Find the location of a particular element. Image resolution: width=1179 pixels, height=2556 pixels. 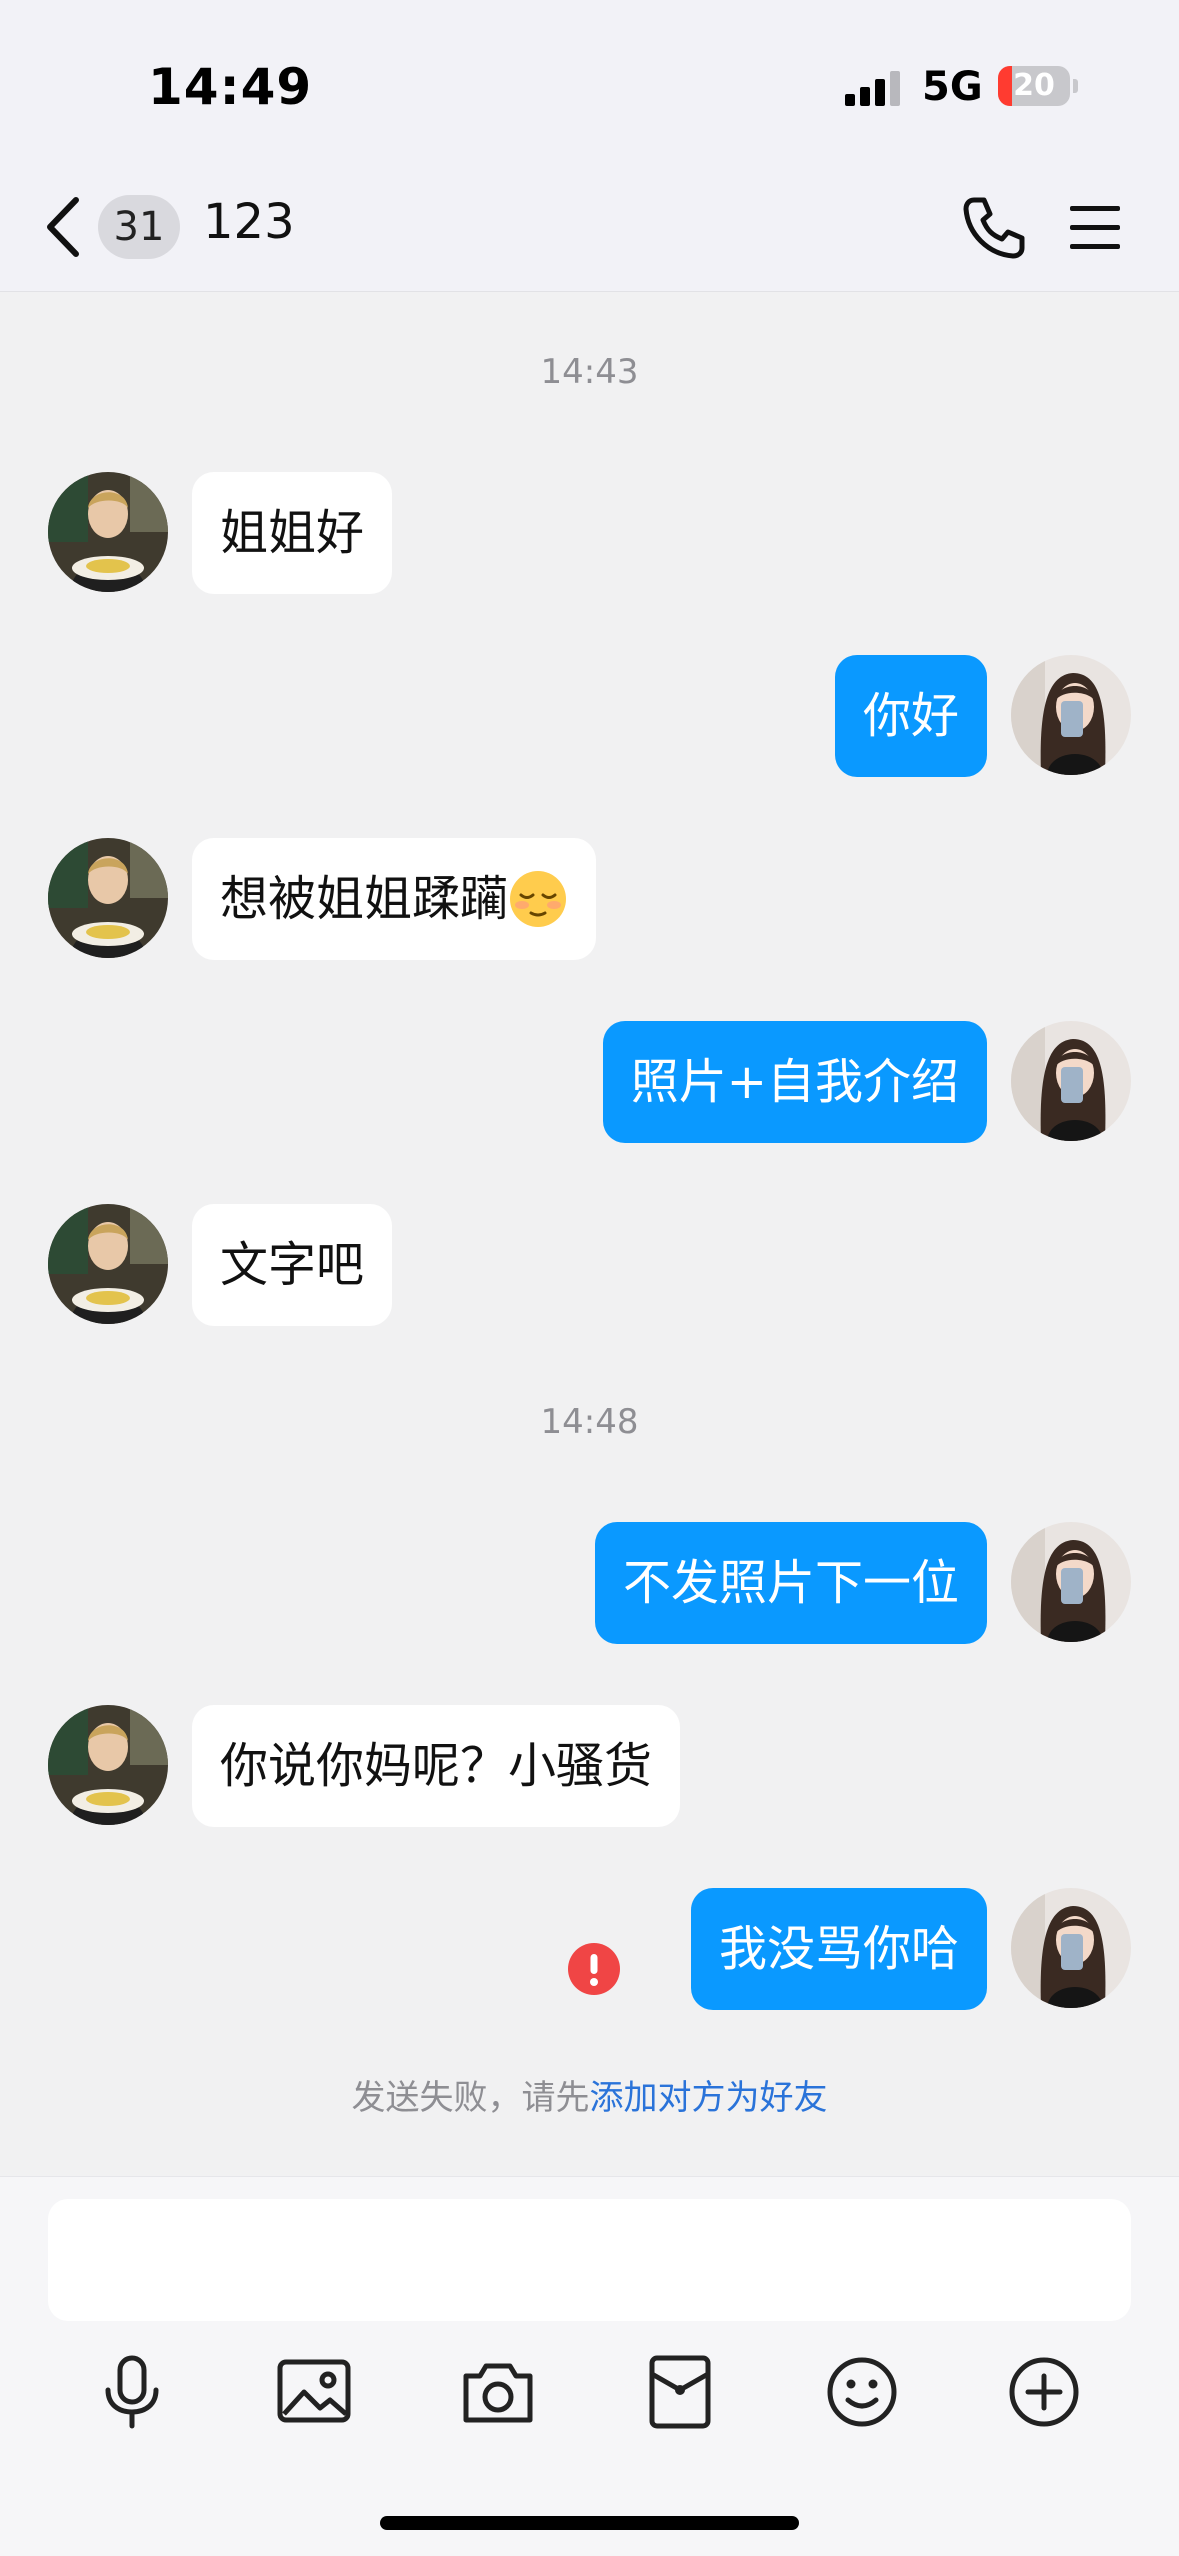

network-type: 5G is located at coordinates (952, 87).